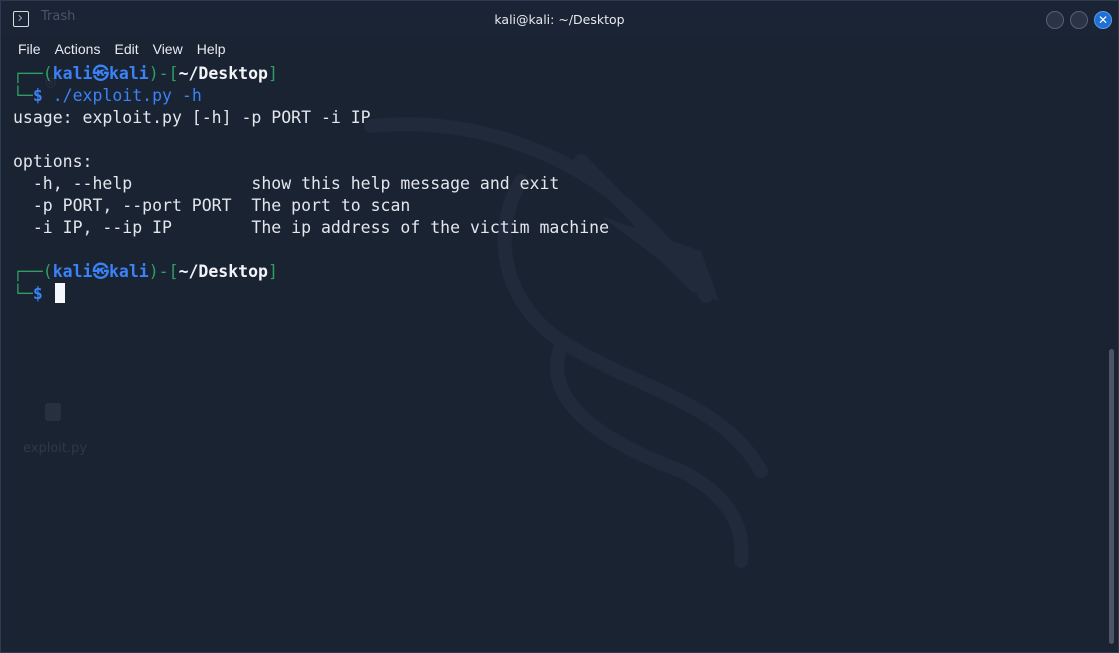  I want to click on vertical-scrollbar, so click(1111, 496).